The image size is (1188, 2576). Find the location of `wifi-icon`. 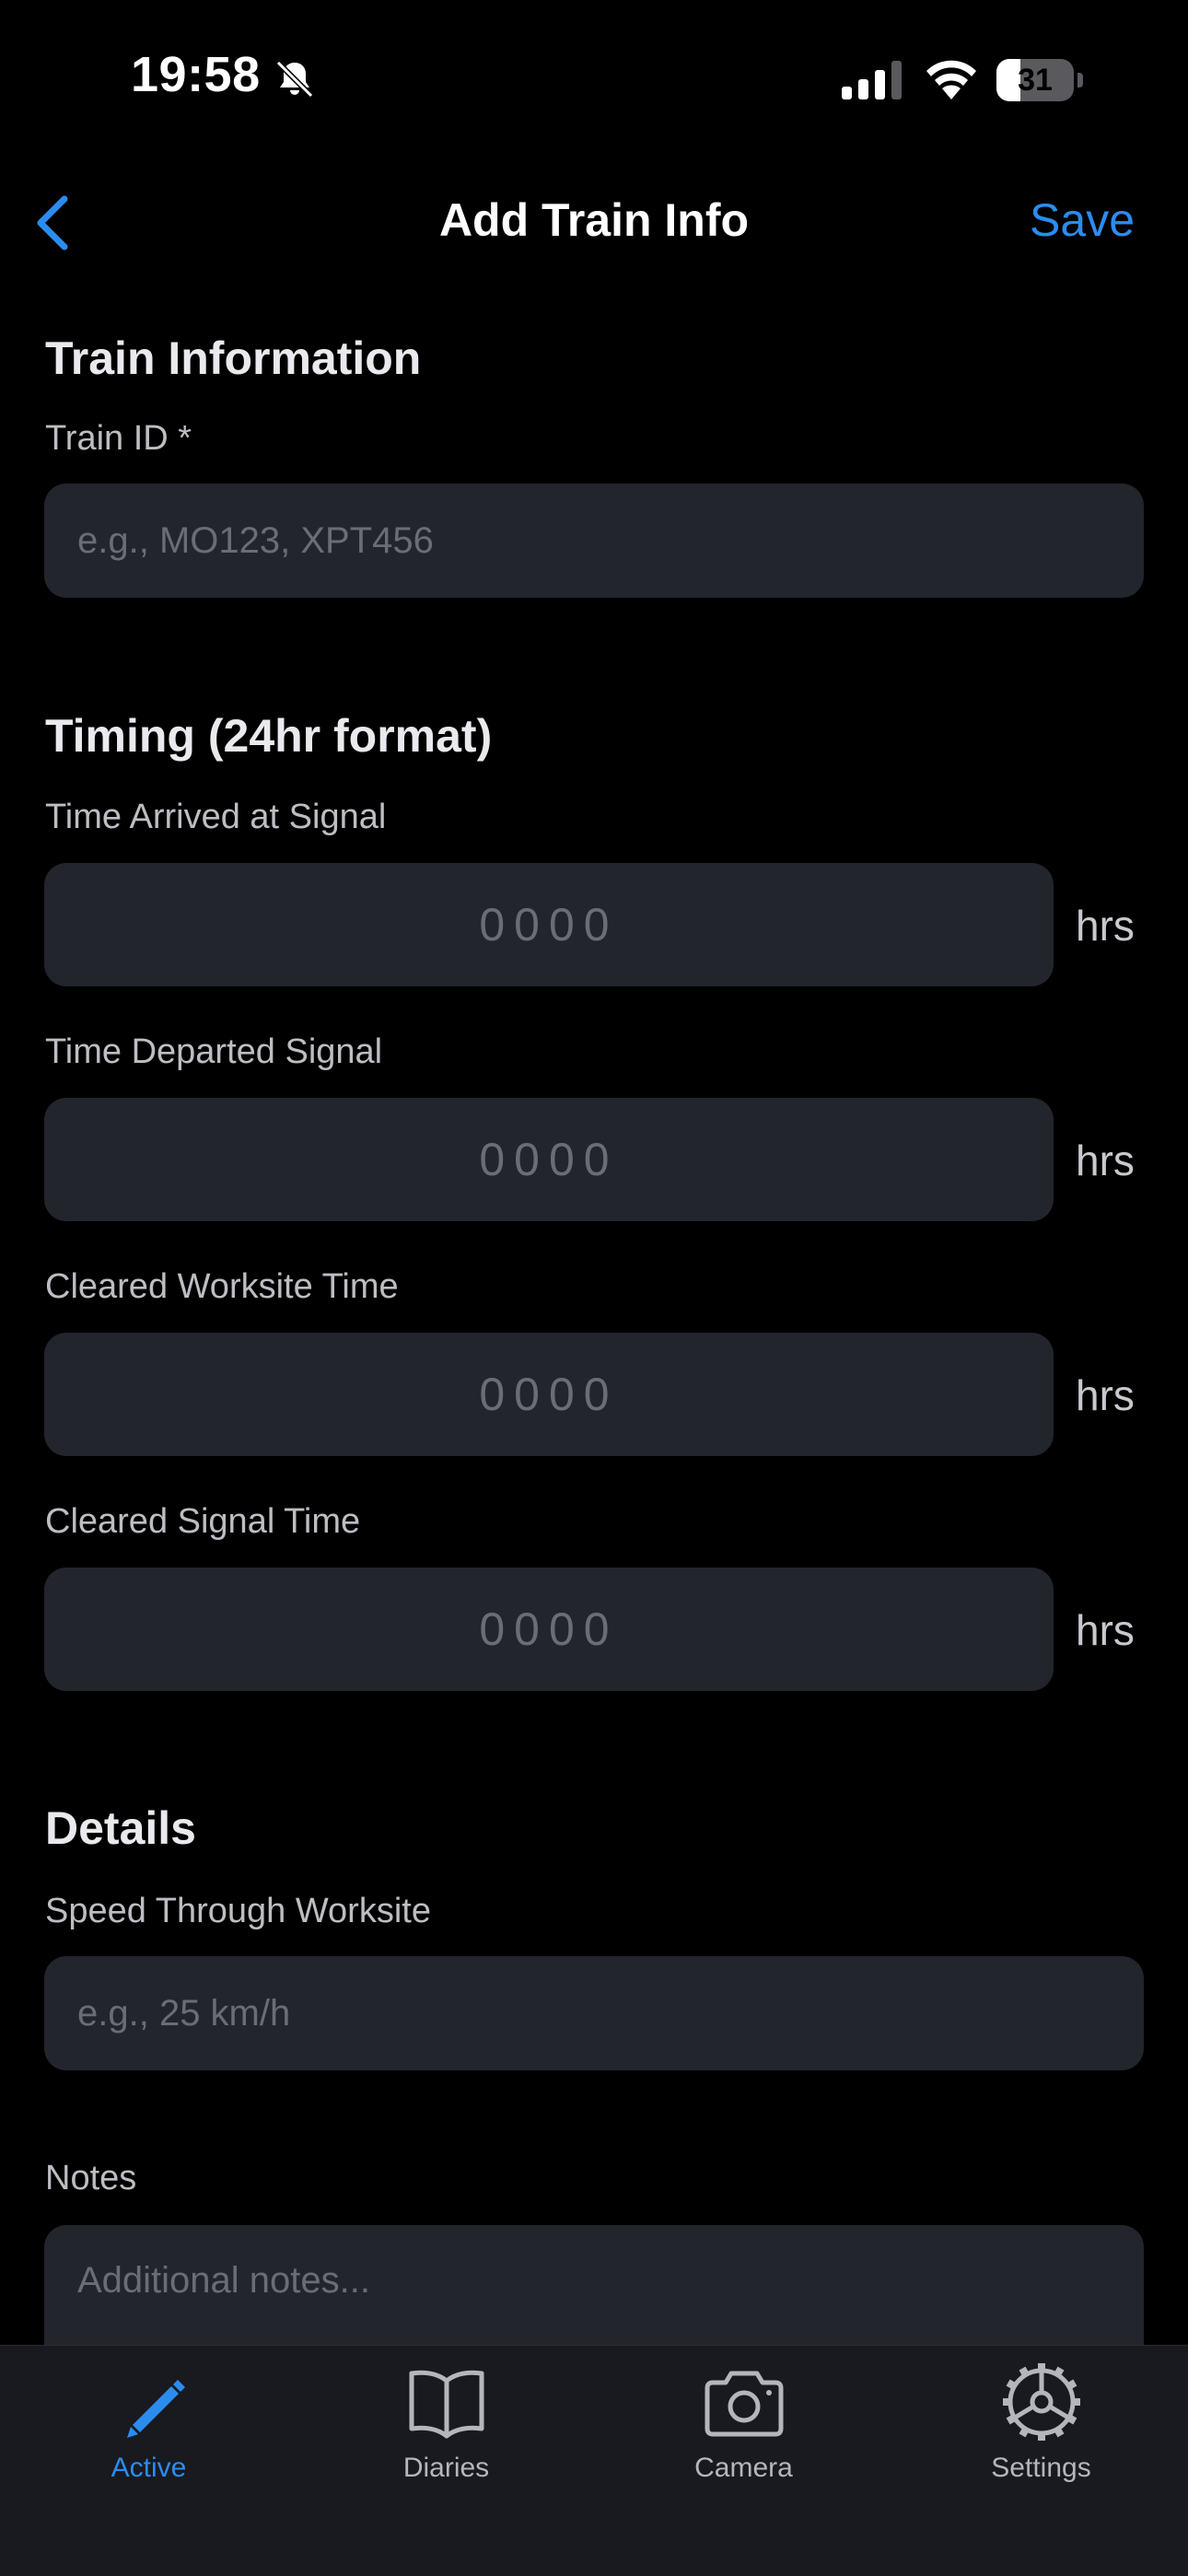

wifi-icon is located at coordinates (951, 79).